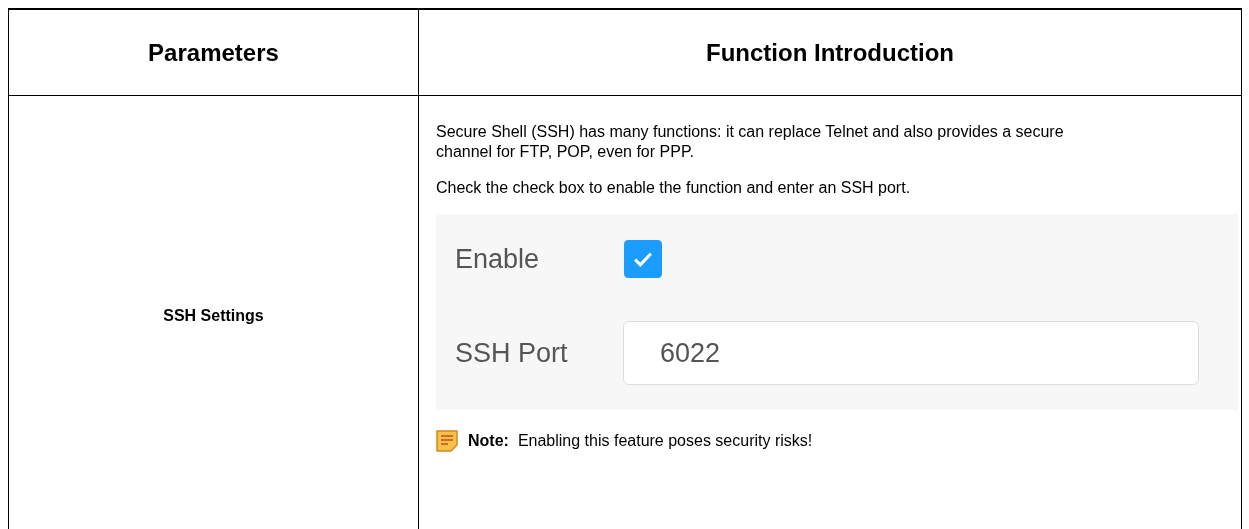 The image size is (1249, 529). What do you see at coordinates (911, 353) in the screenshot?
I see `port-input-field: 6022` at bounding box center [911, 353].